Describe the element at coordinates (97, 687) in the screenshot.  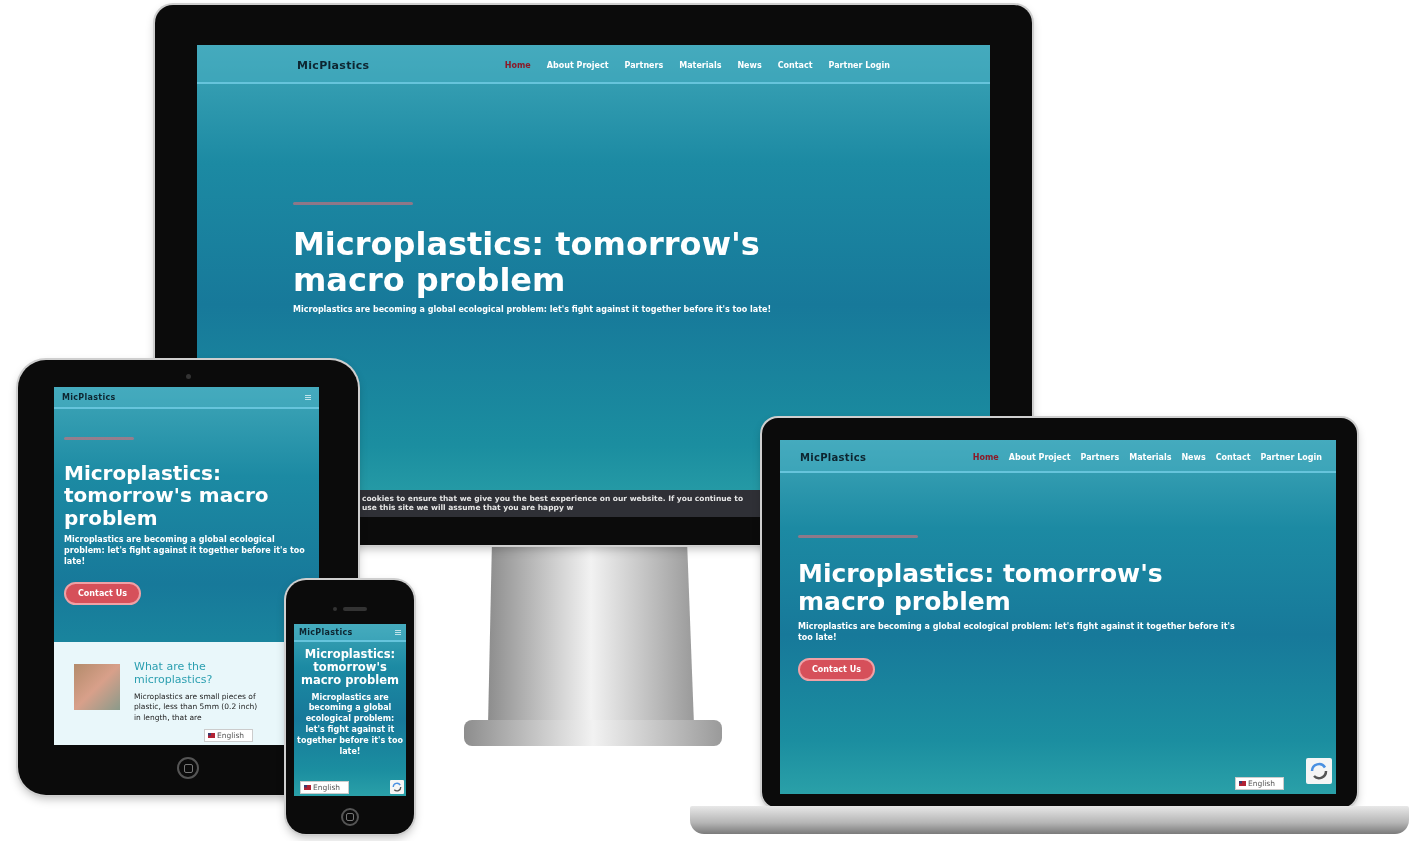
I see `photo-placeholder` at that location.